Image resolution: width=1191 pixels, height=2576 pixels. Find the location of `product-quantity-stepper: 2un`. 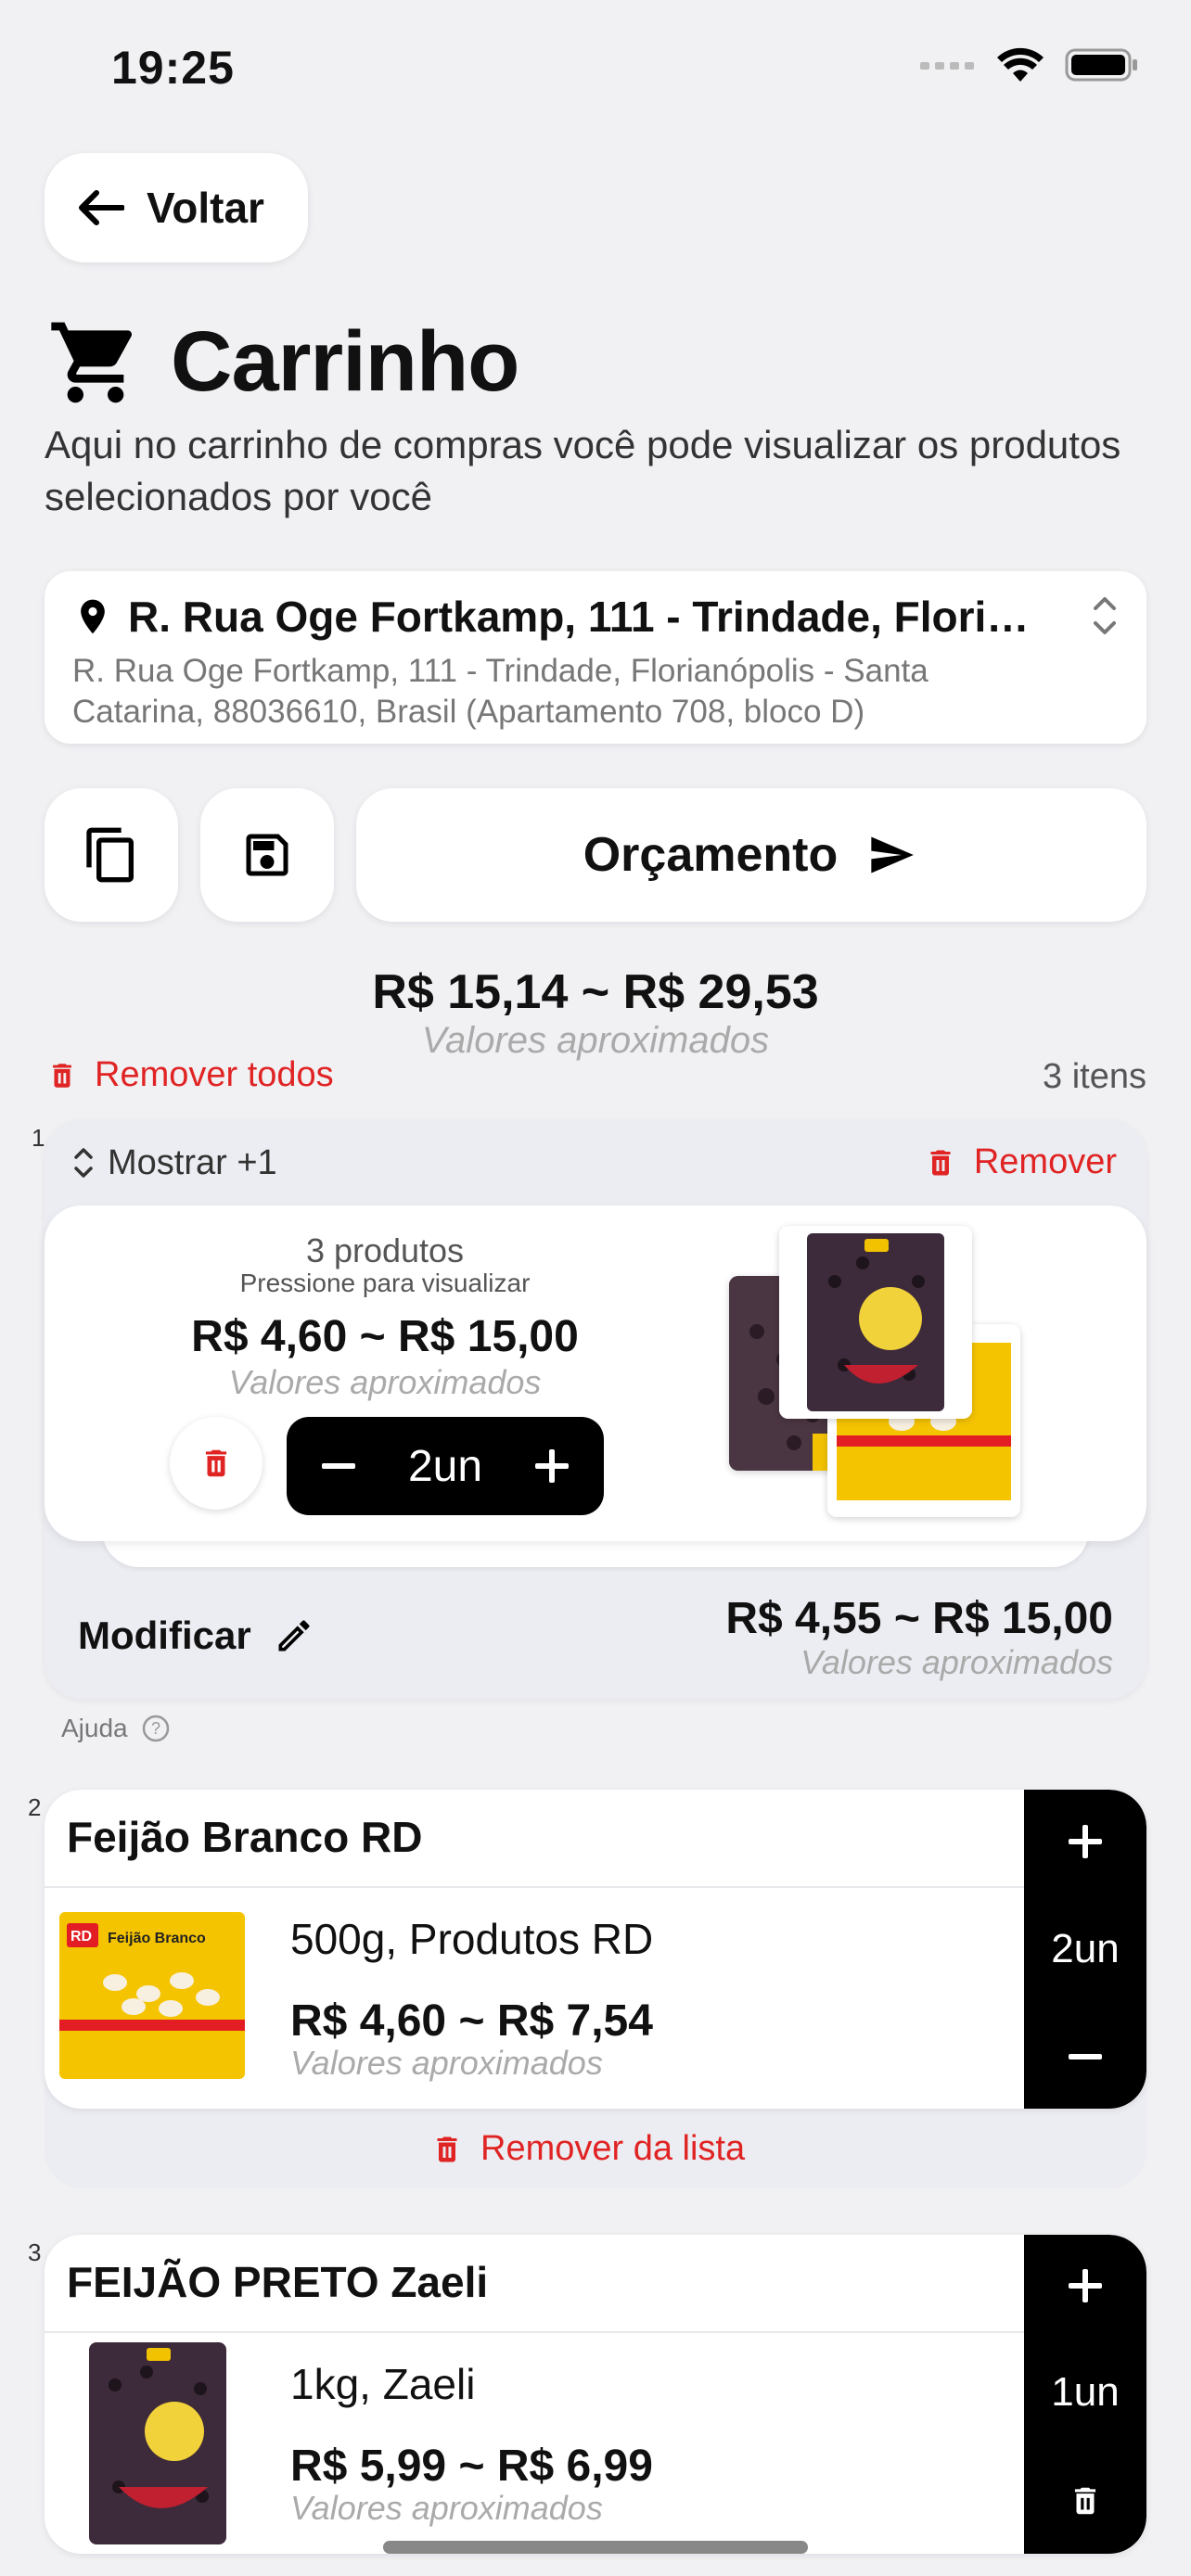

product-quantity-stepper: 2un is located at coordinates (1085, 1950).